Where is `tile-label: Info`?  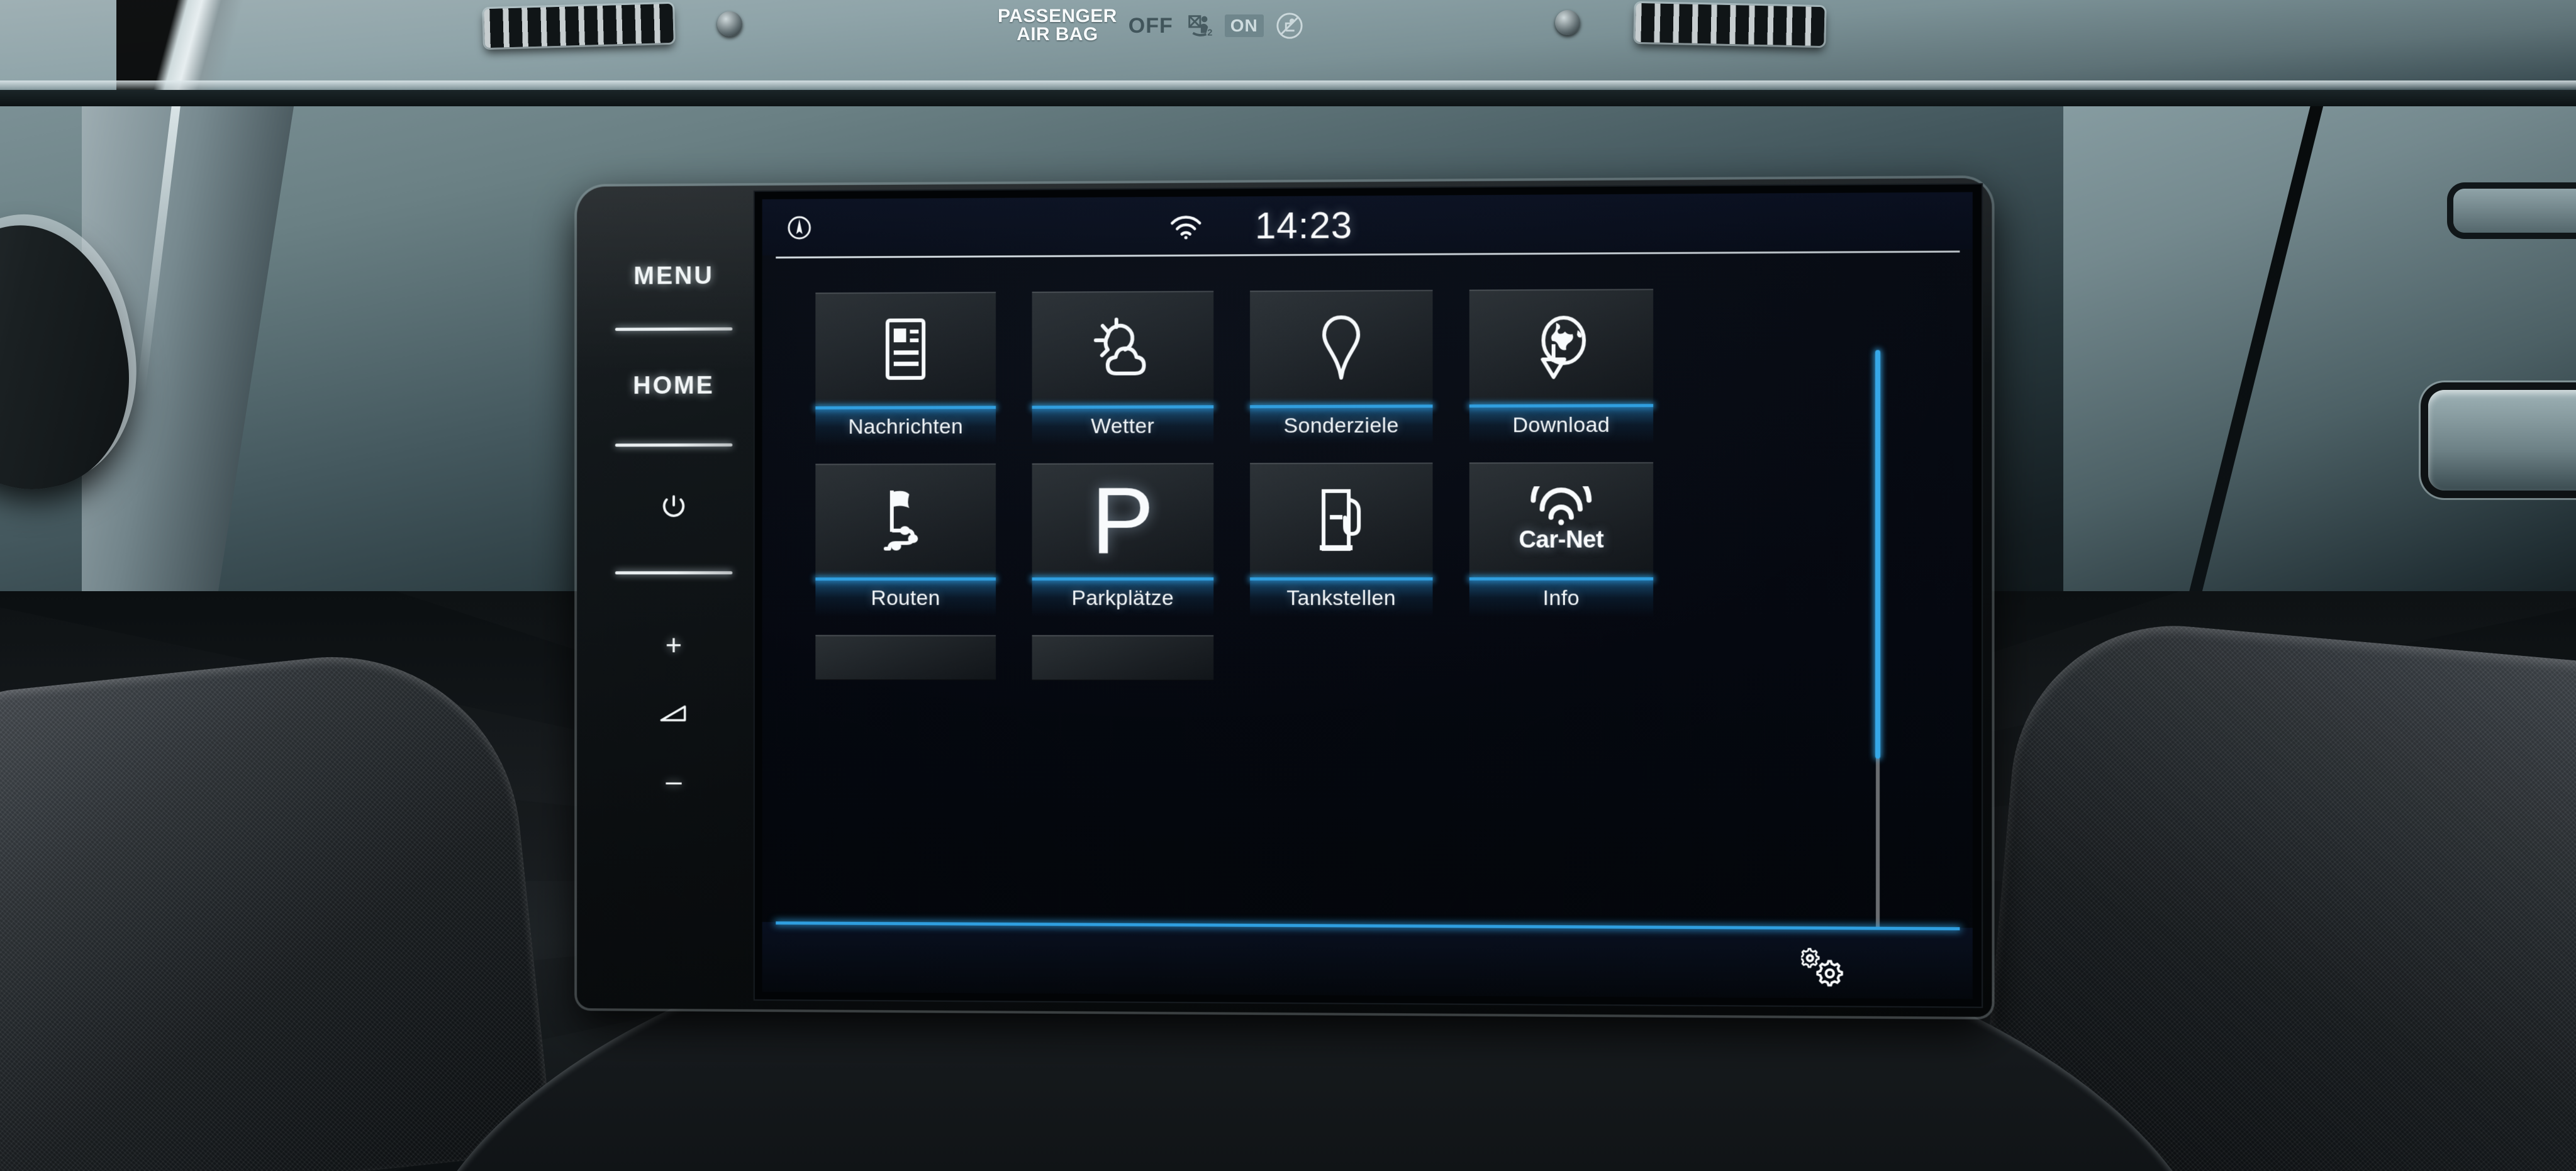 tile-label: Info is located at coordinates (1561, 598).